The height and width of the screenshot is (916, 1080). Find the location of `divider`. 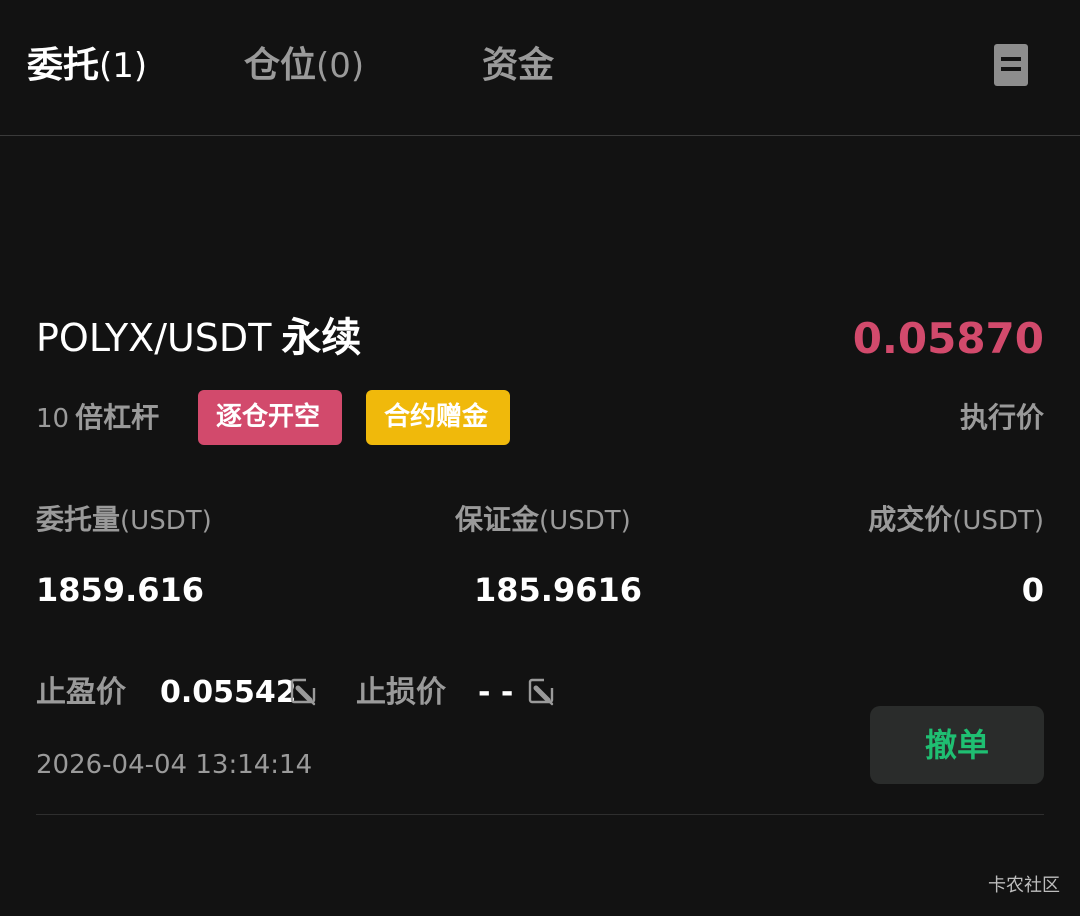

divider is located at coordinates (540, 814).